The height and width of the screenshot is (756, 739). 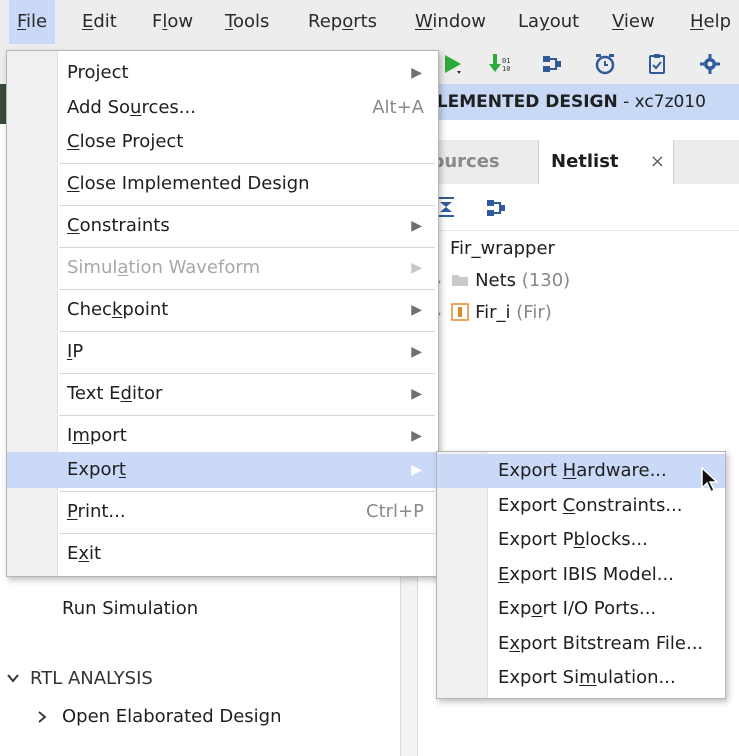 What do you see at coordinates (503, 280) in the screenshot?
I see `tree-row-nets: › Nets (130)` at bounding box center [503, 280].